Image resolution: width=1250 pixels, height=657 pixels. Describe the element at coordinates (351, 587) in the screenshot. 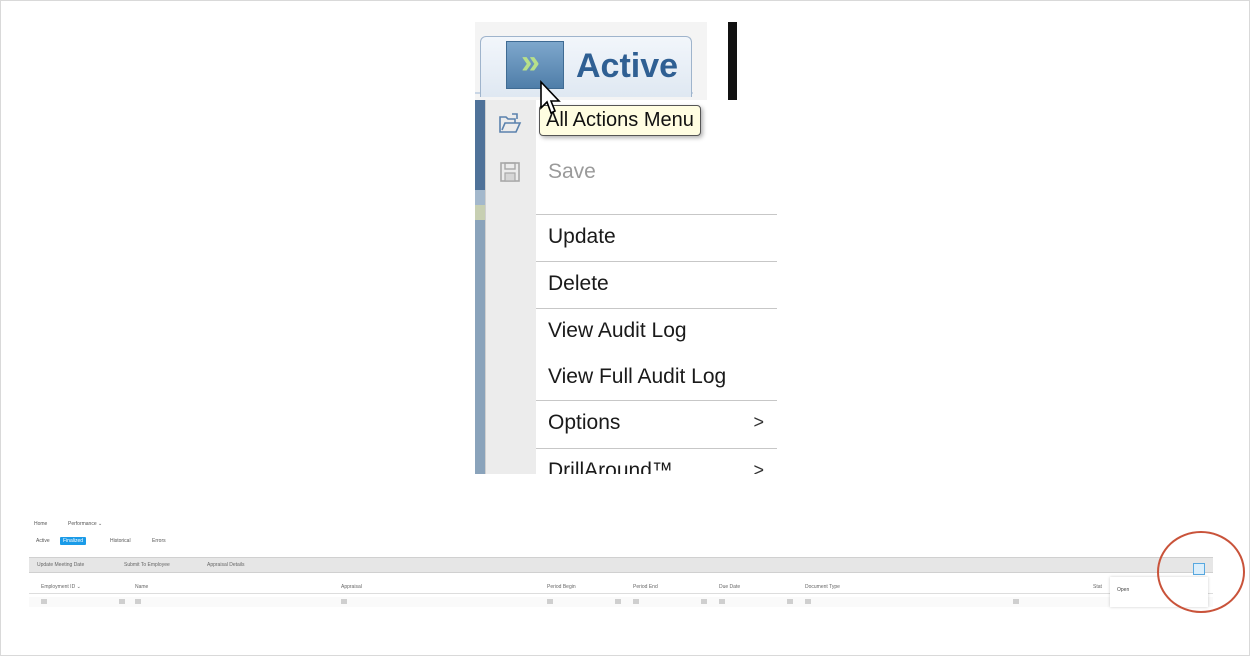

I see `column-header: Appraisal` at that location.